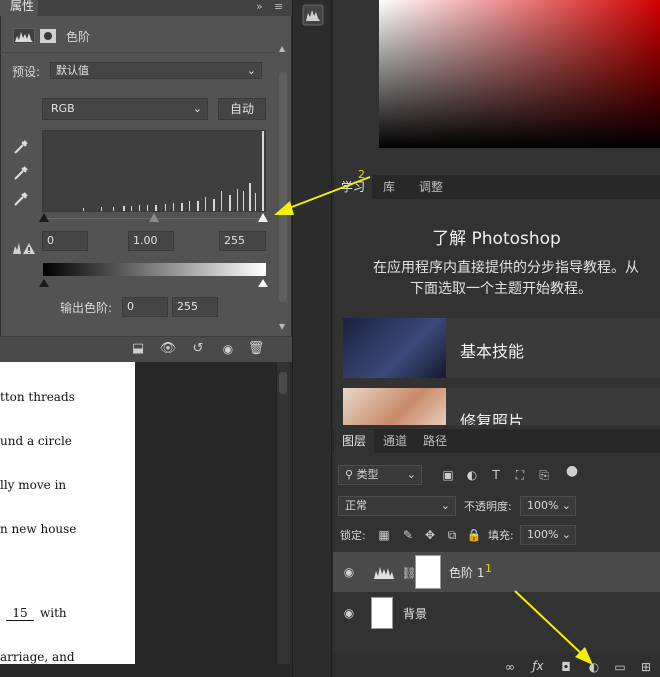 The image size is (660, 677). I want to click on tab-layers: 图层, so click(354, 441).